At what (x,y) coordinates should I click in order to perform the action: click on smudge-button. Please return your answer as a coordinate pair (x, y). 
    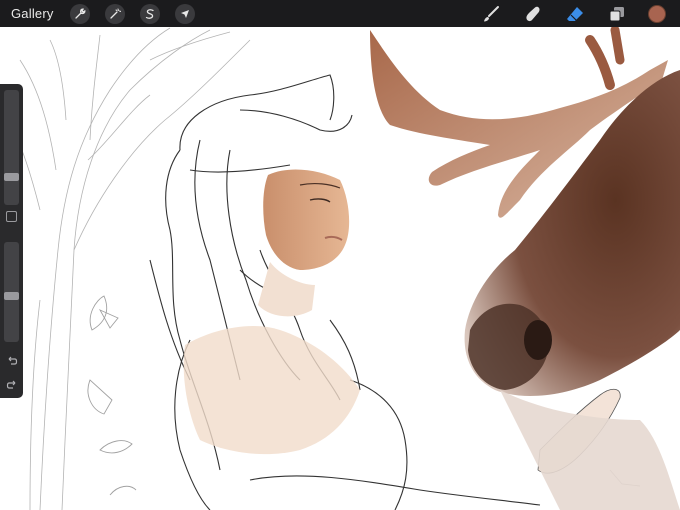
    Looking at the image, I should click on (533, 14).